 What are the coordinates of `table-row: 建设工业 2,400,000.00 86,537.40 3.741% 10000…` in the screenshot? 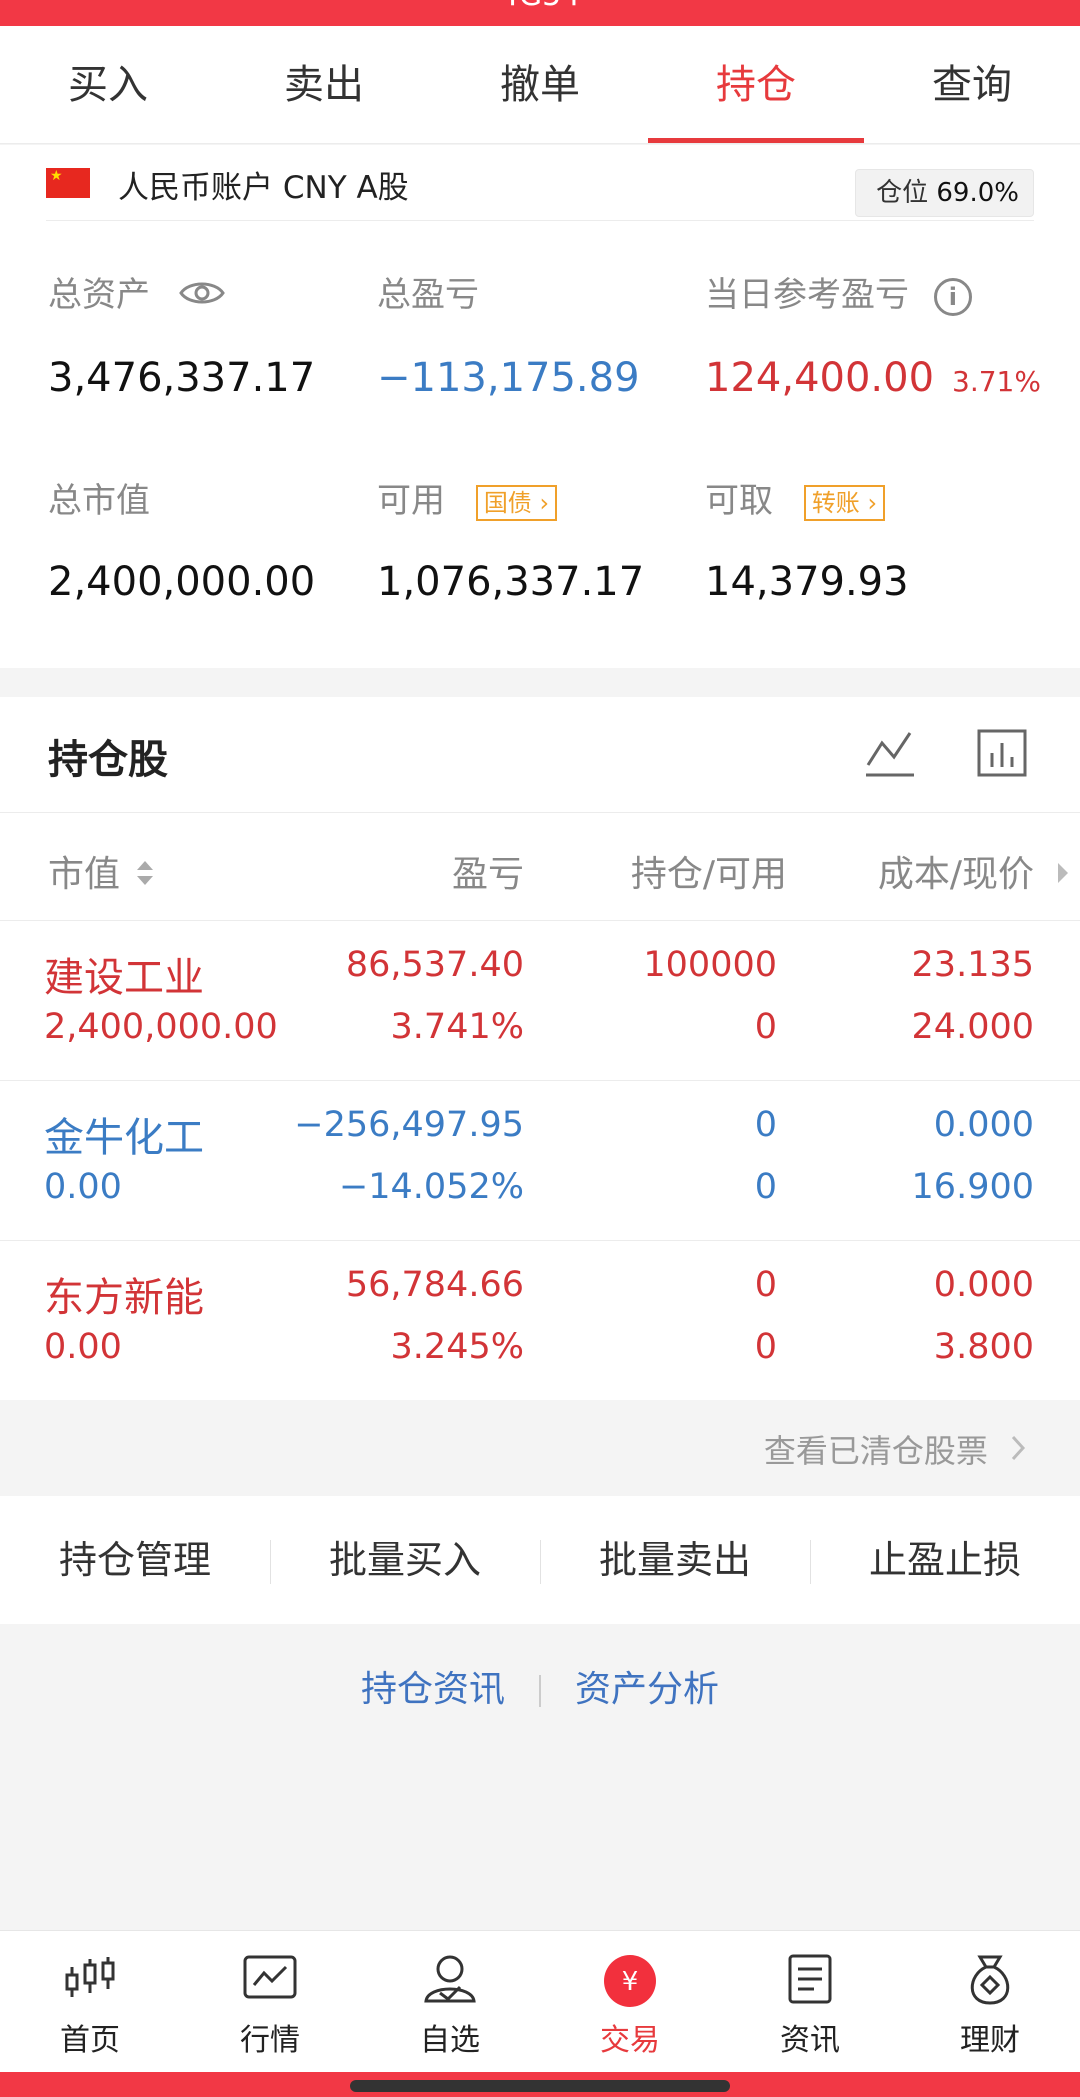 It's located at (540, 1001).